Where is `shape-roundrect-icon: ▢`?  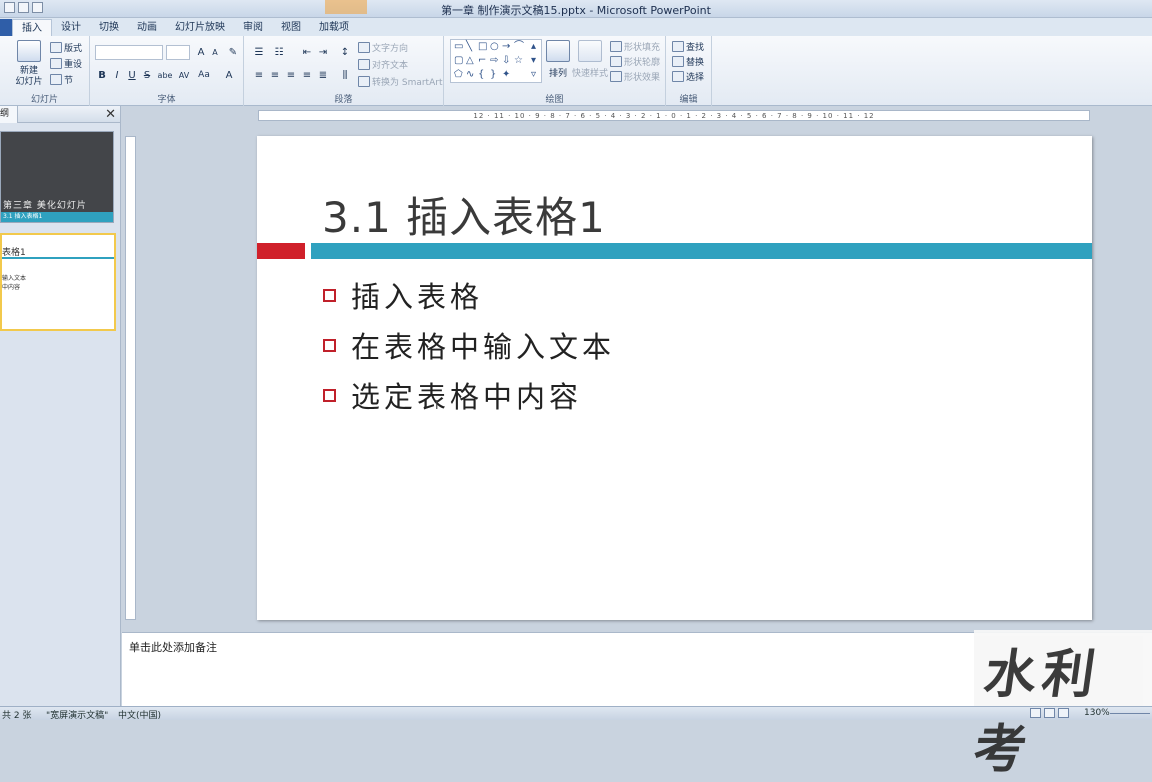 shape-roundrect-icon: ▢ is located at coordinates (458, 61).